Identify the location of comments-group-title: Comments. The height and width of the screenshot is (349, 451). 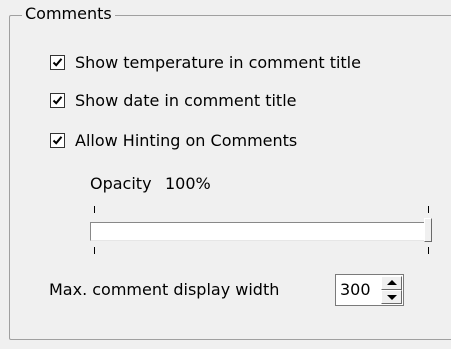
(68, 14).